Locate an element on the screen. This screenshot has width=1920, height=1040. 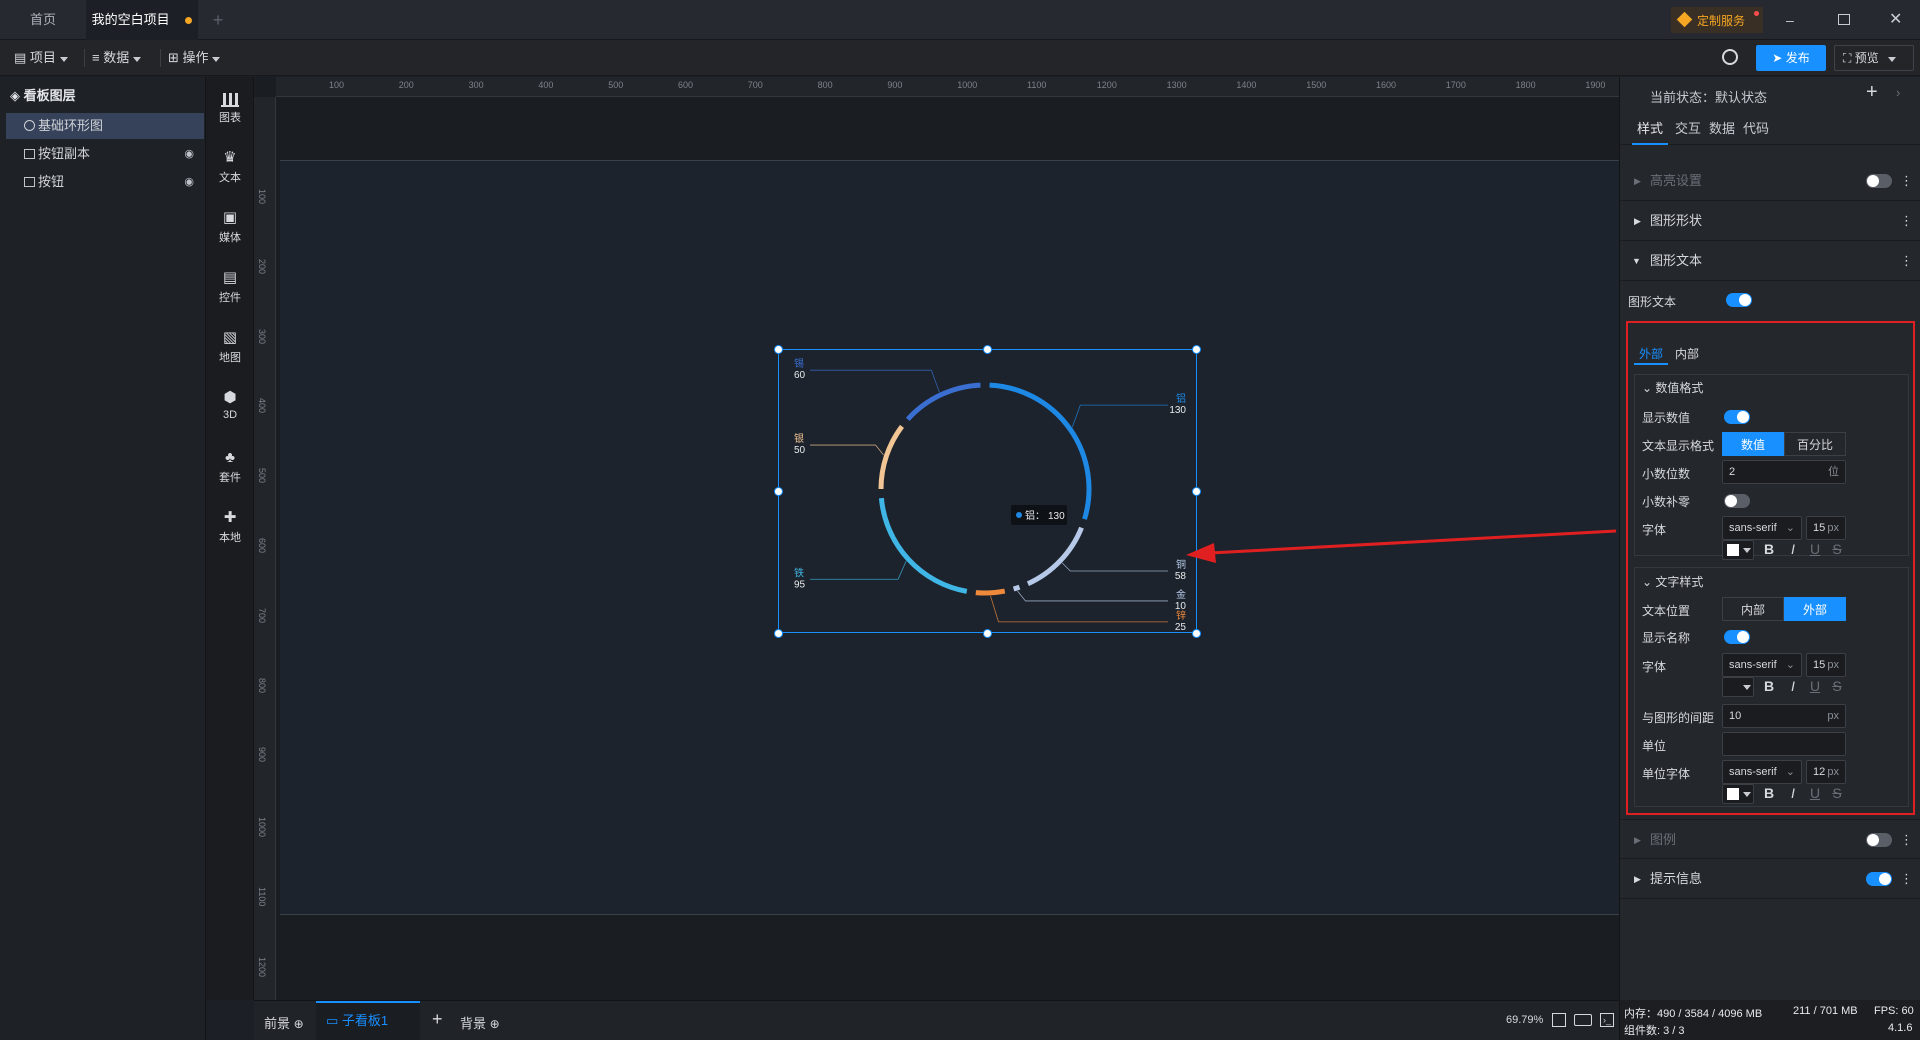
search-icon is located at coordinates (1730, 57).